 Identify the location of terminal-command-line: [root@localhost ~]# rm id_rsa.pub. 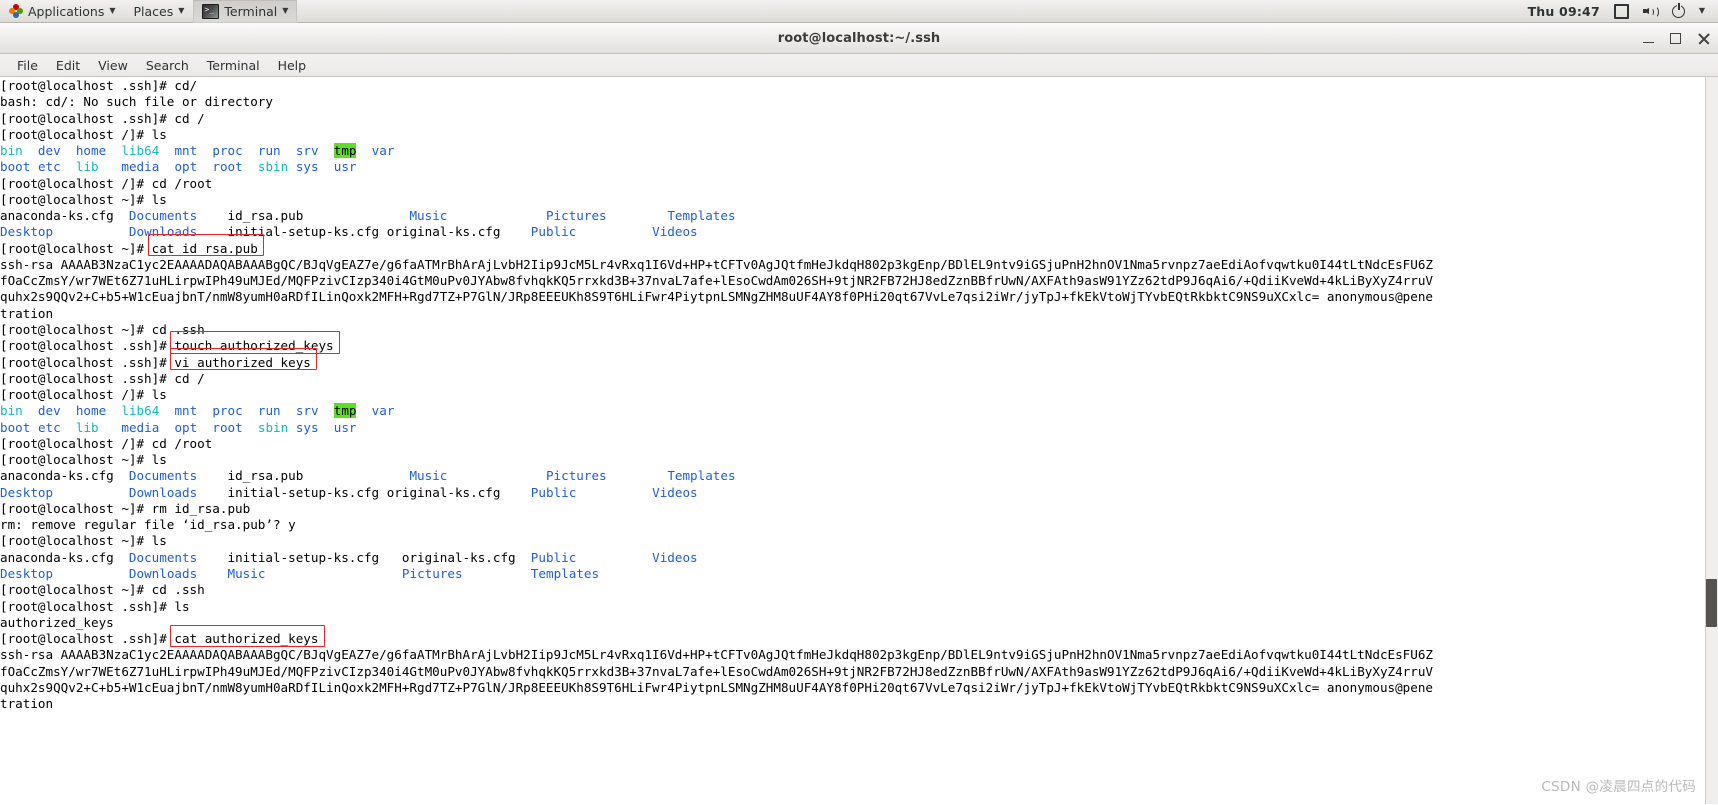
(125, 508).